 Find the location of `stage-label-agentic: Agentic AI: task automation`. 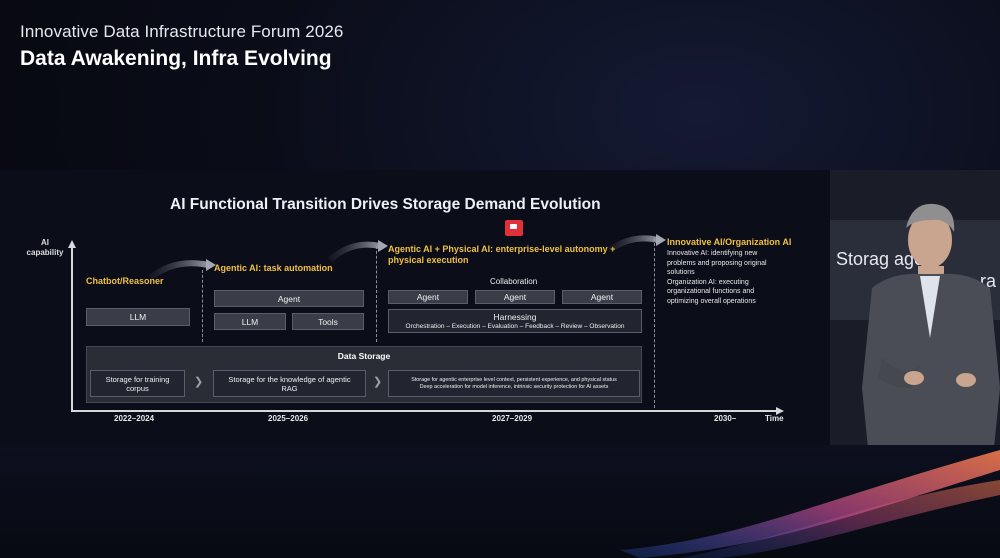

stage-label-agentic: Agentic AI: task automation is located at coordinates (273, 268).